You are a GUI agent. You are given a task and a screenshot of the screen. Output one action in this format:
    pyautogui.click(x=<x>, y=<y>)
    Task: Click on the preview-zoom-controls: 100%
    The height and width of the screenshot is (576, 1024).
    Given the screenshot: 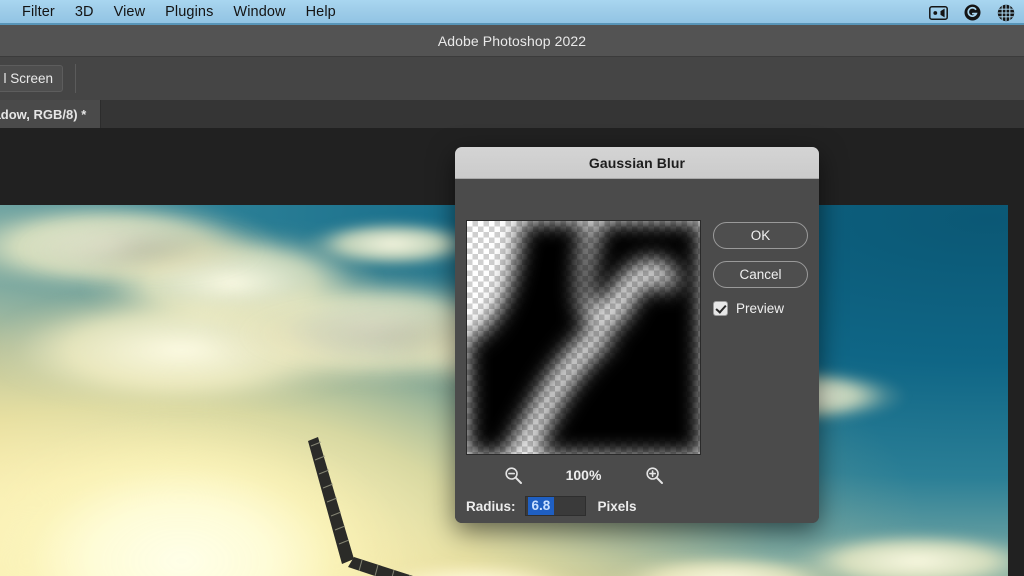 What is the action you would take?
    pyautogui.click(x=583, y=475)
    